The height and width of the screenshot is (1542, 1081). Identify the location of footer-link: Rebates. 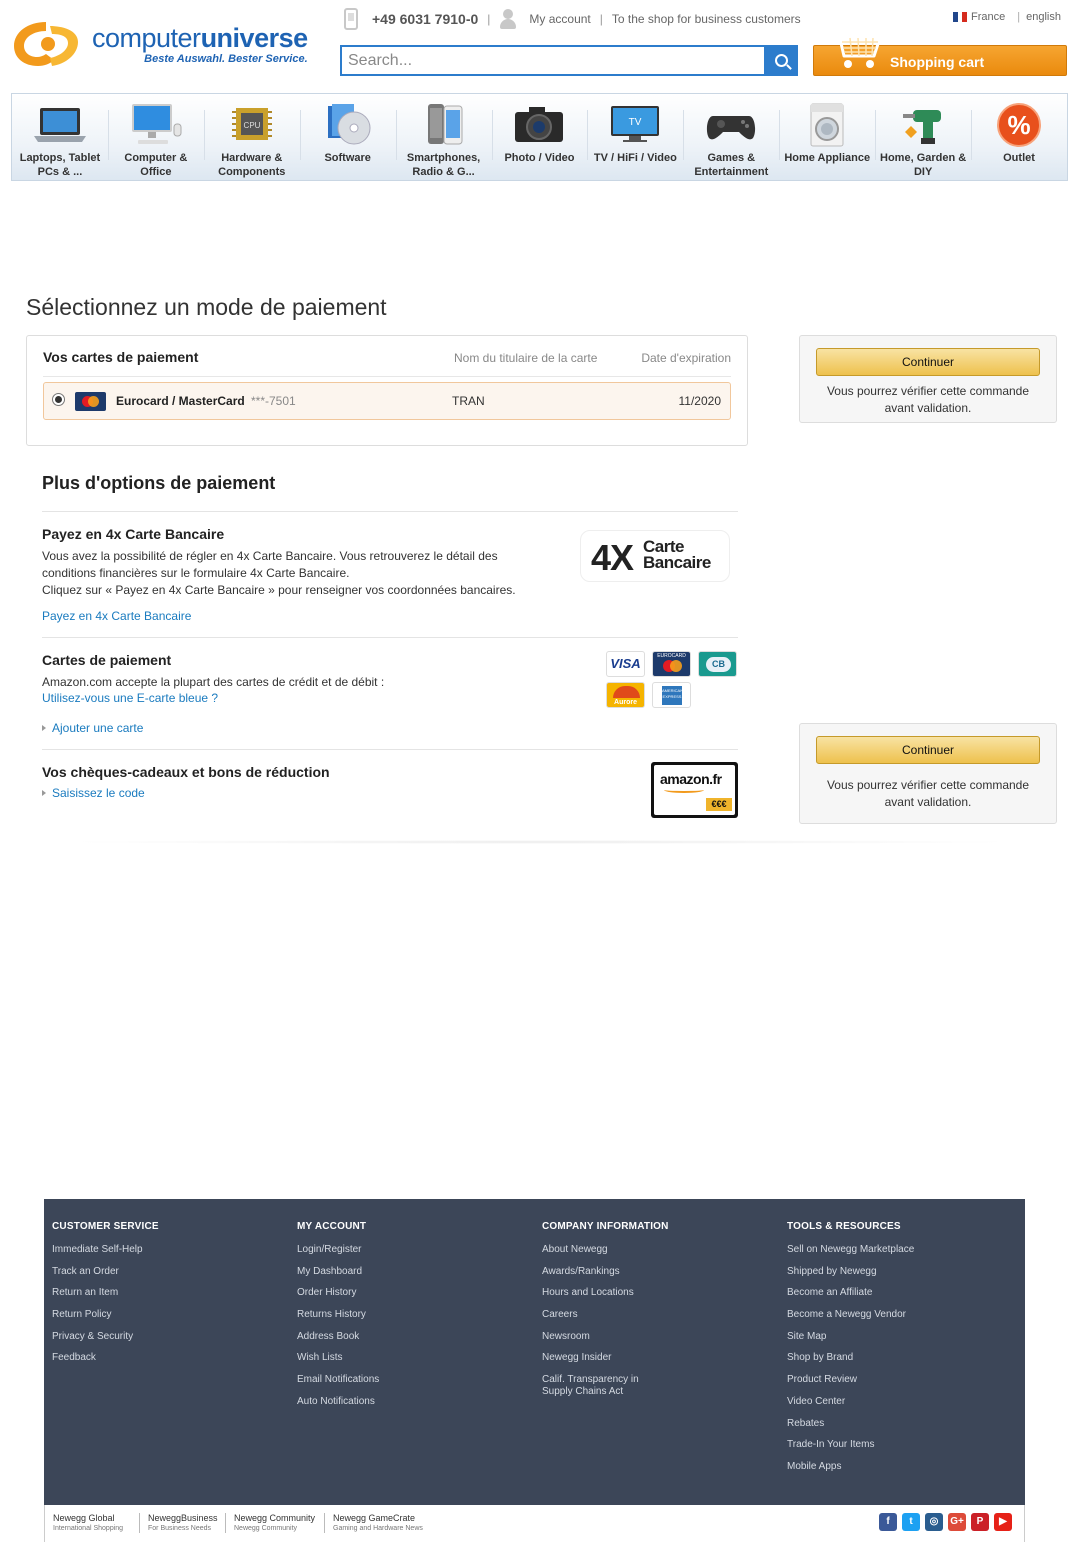
(850, 1424).